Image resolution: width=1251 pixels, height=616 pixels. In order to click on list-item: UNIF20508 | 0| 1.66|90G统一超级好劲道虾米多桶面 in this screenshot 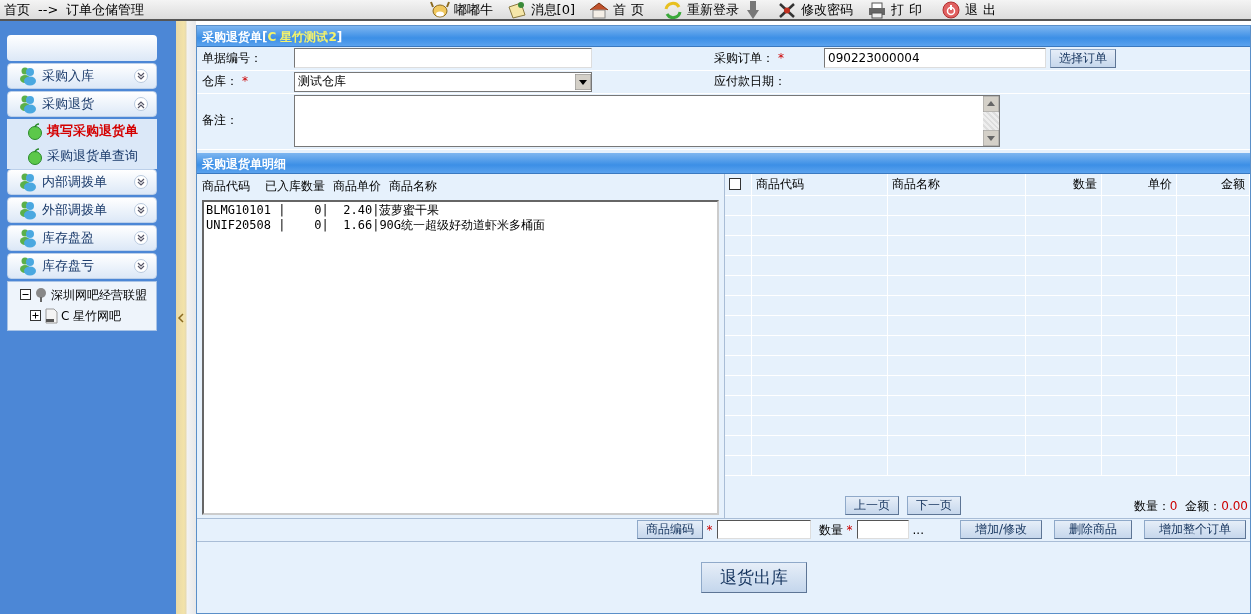, I will do `click(460, 225)`.